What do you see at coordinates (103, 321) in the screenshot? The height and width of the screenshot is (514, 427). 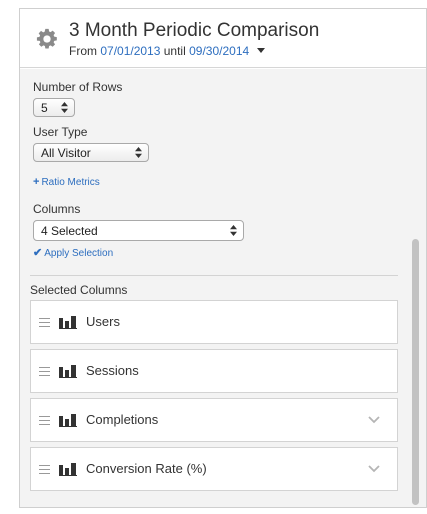 I see `column-label: Users` at bounding box center [103, 321].